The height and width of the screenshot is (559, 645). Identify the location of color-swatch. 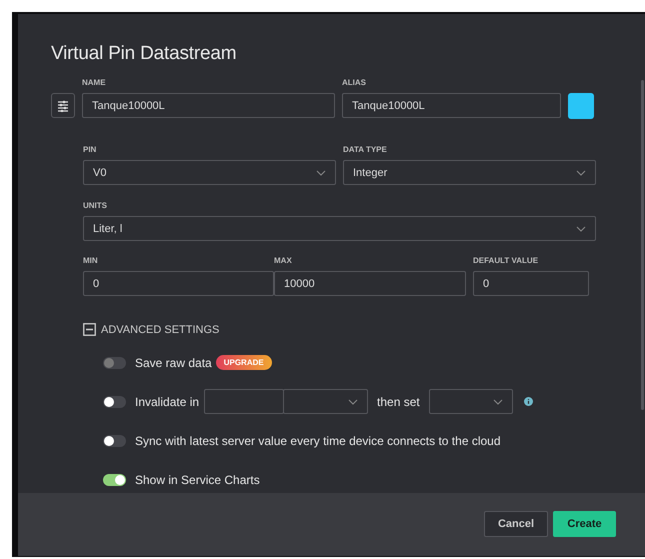
(581, 106).